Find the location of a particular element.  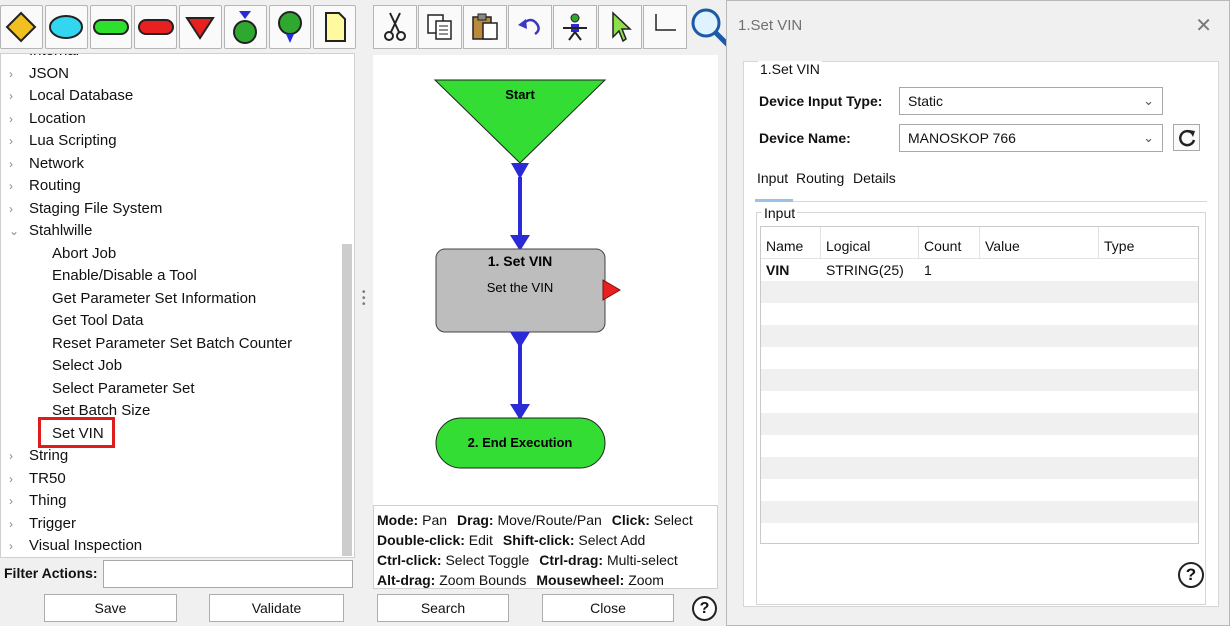

tree-item-label: Select Job is located at coordinates (87, 365).